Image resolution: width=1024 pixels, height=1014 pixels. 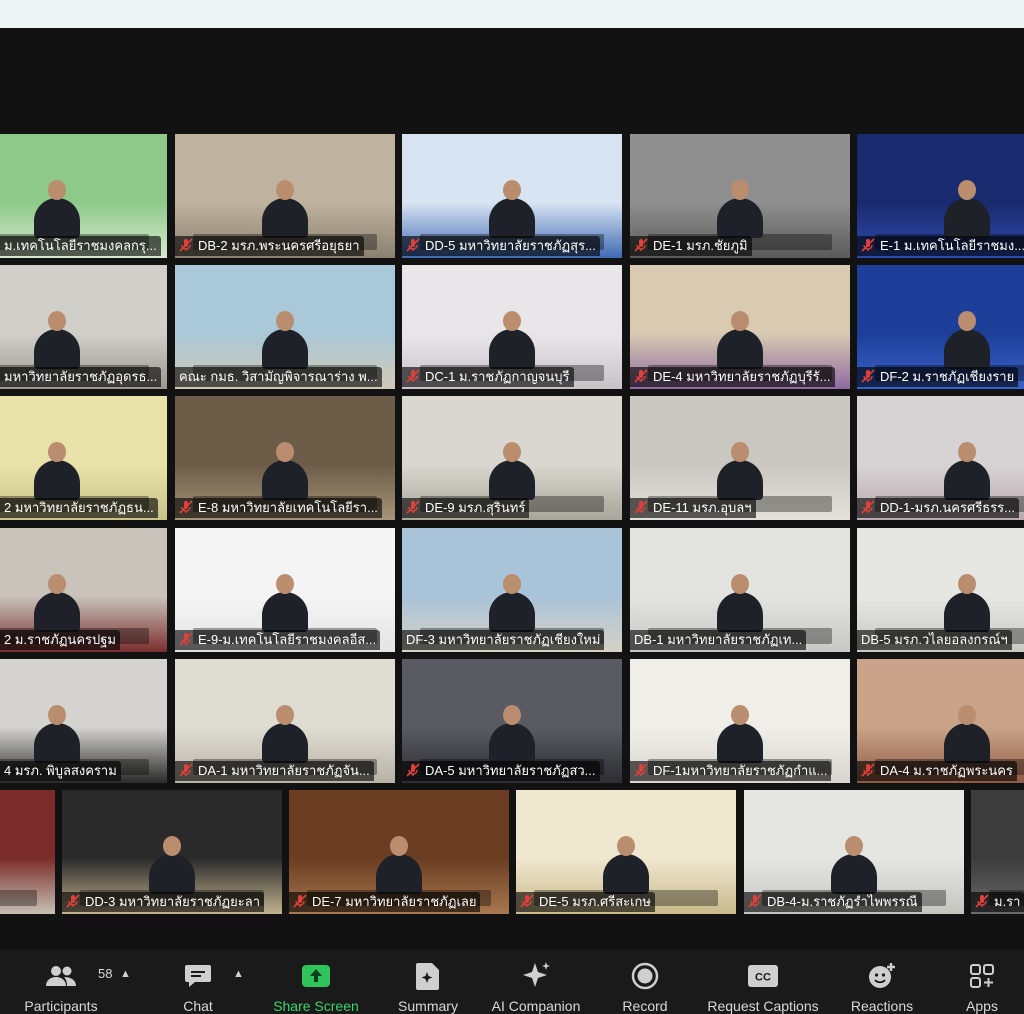 What do you see at coordinates (60, 770) in the screenshot?
I see `participant-name: 4 มรภ. พิบูลสงคราม` at bounding box center [60, 770].